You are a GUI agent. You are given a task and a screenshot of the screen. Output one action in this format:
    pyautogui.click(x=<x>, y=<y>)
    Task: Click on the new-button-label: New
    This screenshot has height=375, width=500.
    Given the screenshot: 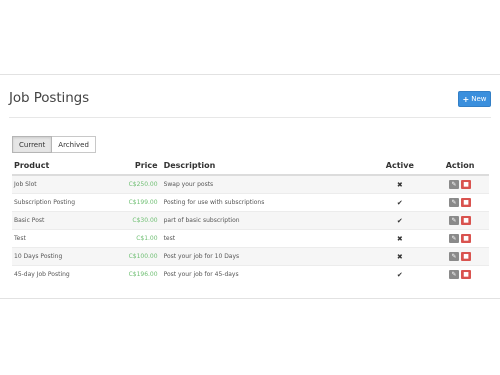 What is the action you would take?
    pyautogui.click(x=479, y=99)
    